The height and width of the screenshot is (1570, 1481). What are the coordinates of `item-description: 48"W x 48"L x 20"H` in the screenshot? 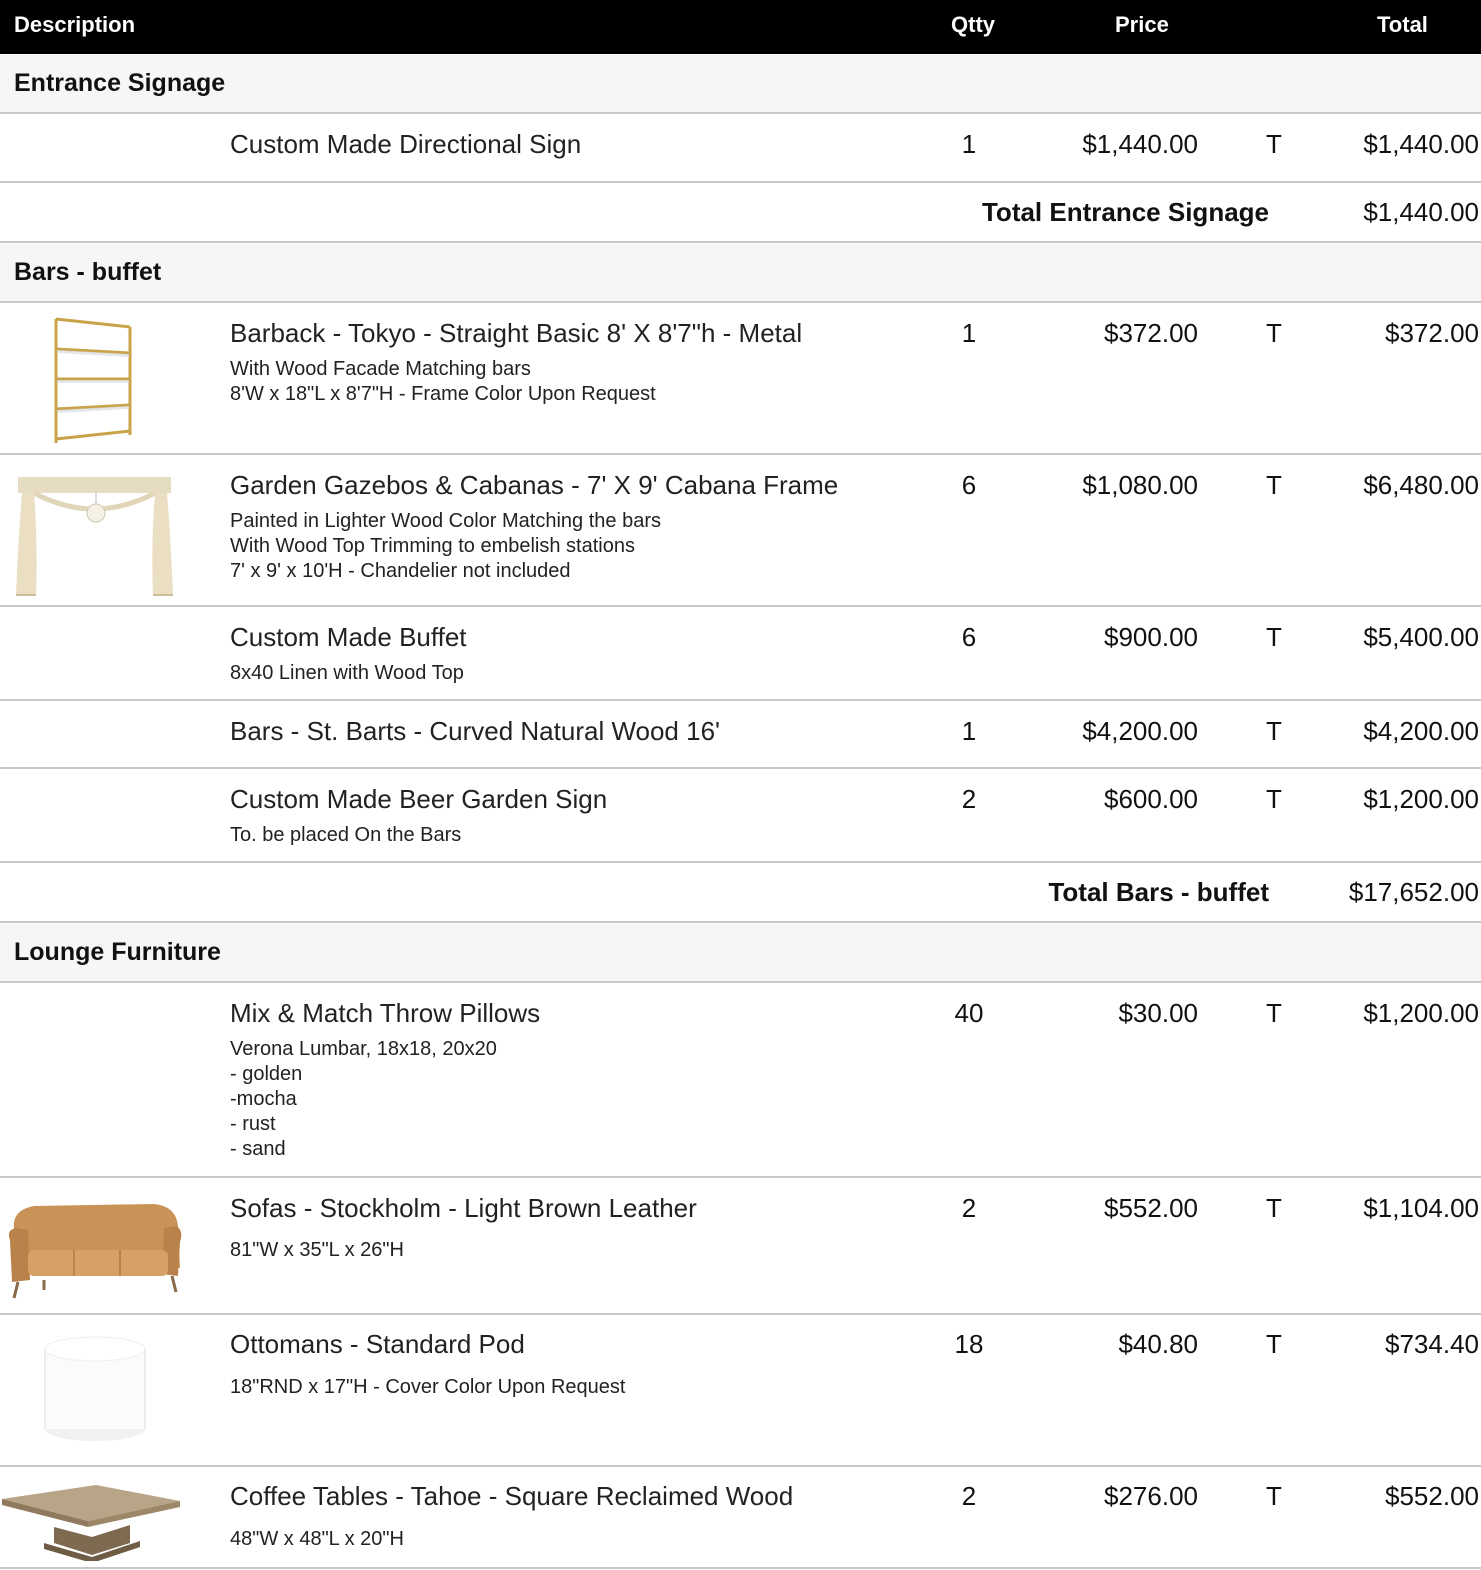 It's located at (317, 1539).